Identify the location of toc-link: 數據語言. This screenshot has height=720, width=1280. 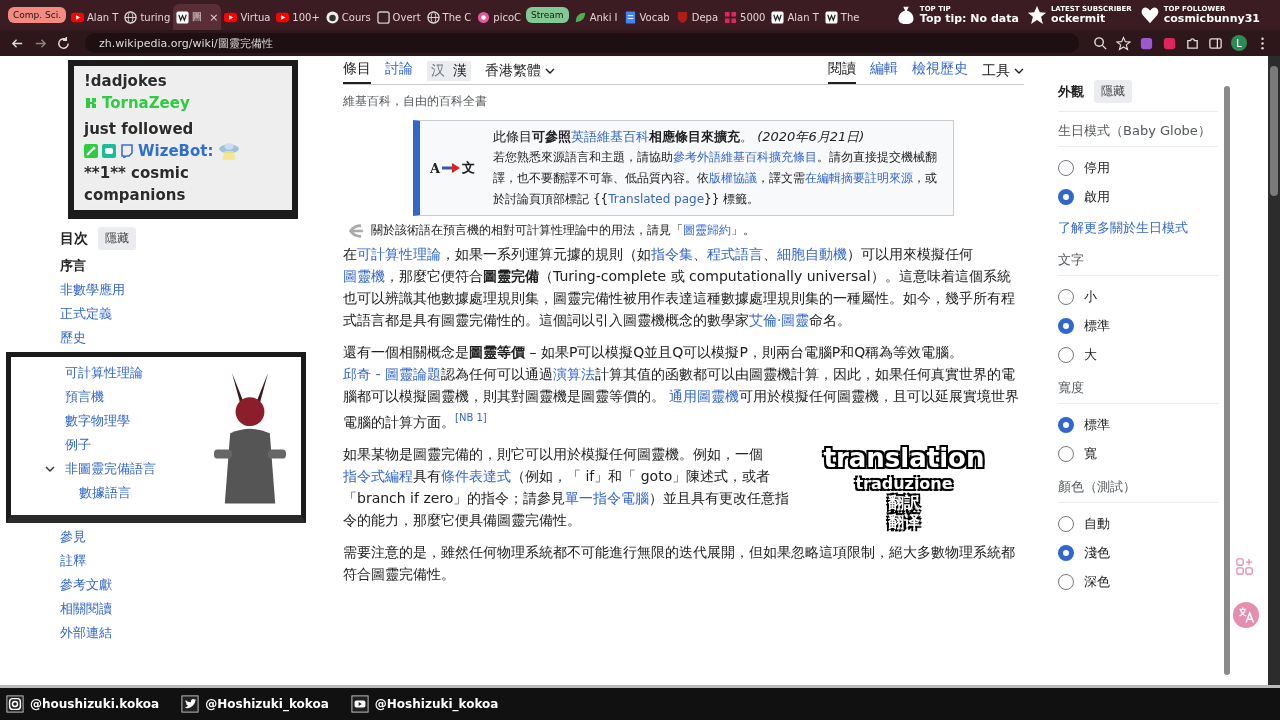
(105, 493).